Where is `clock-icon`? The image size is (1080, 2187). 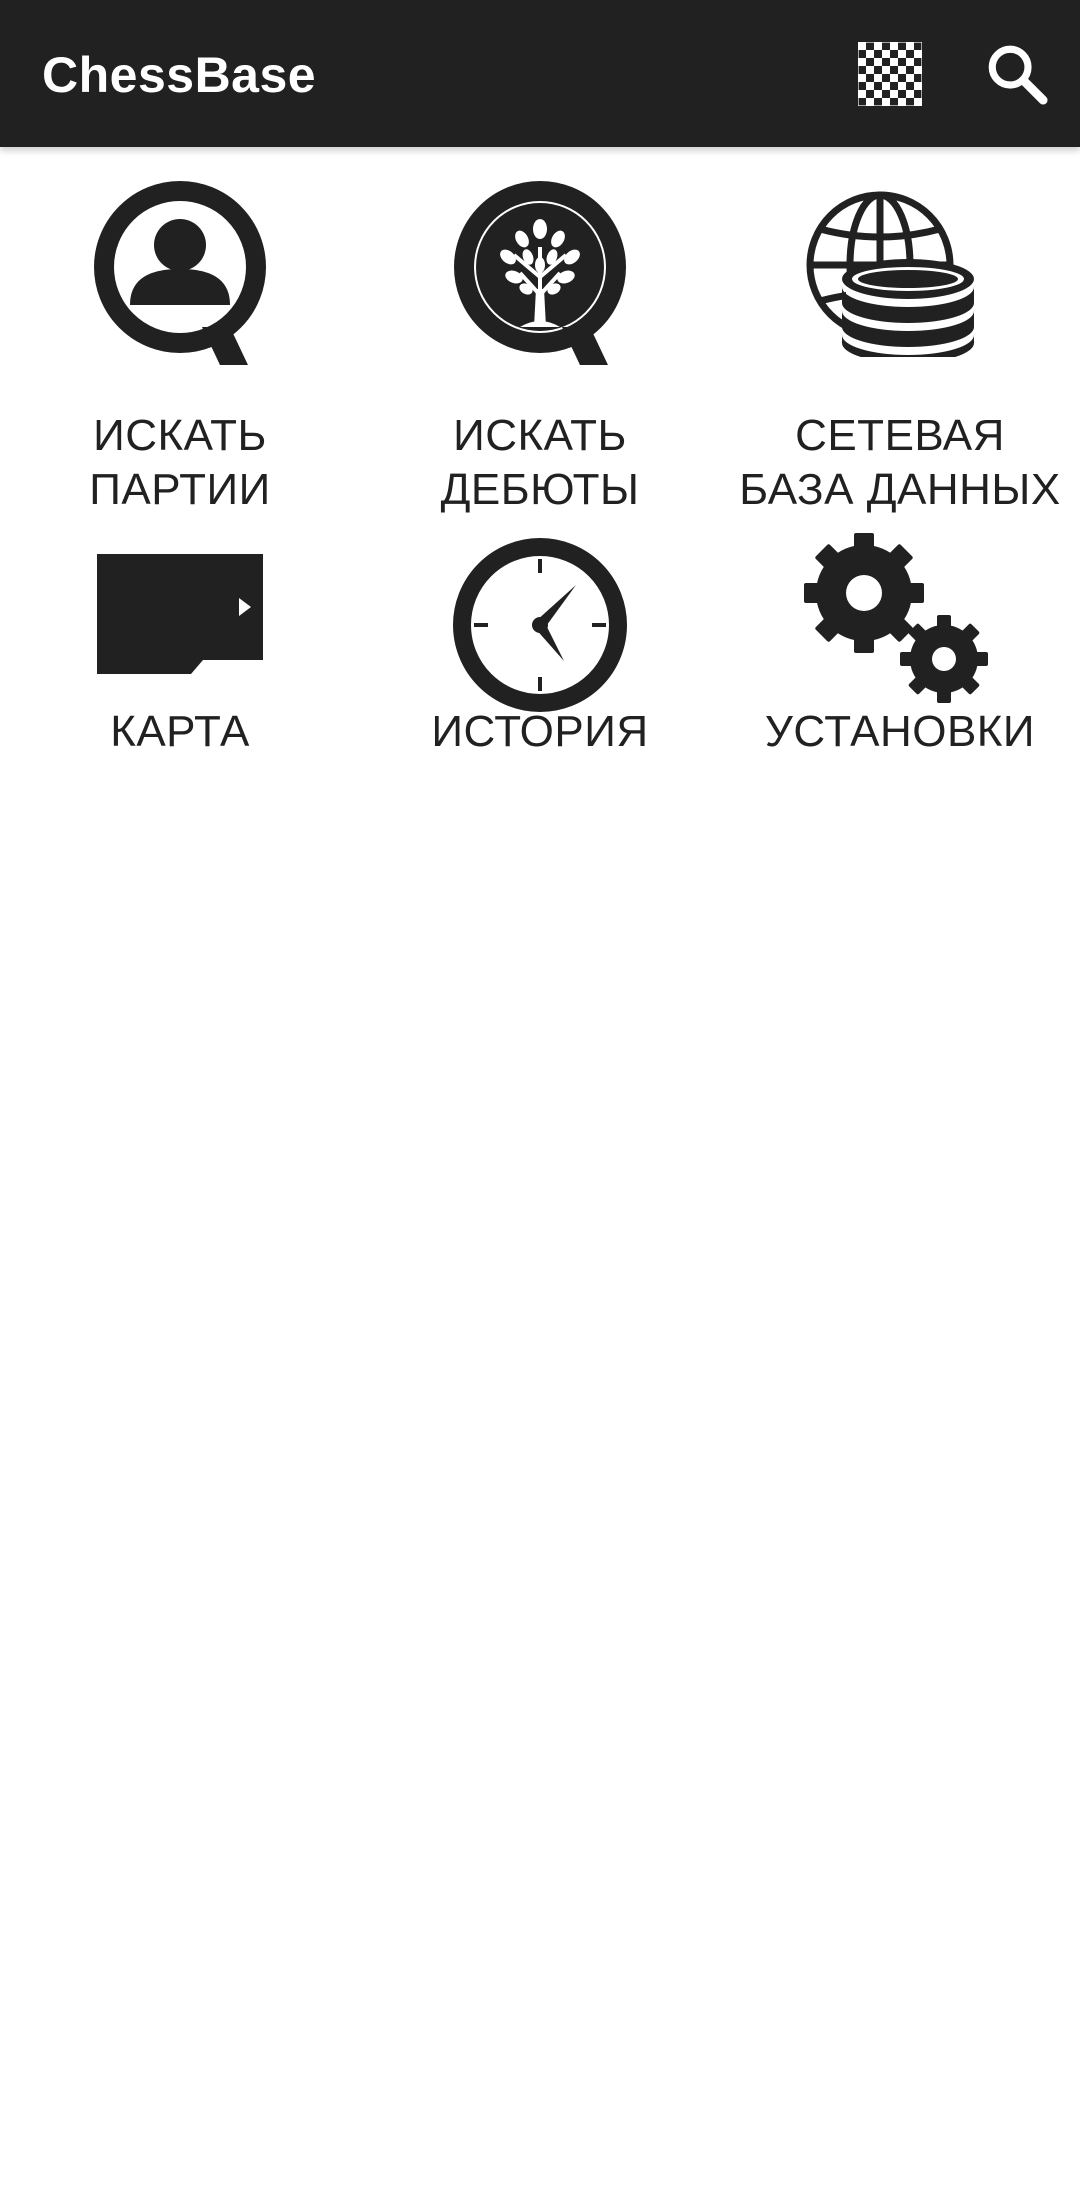
clock-icon is located at coordinates (540, 625).